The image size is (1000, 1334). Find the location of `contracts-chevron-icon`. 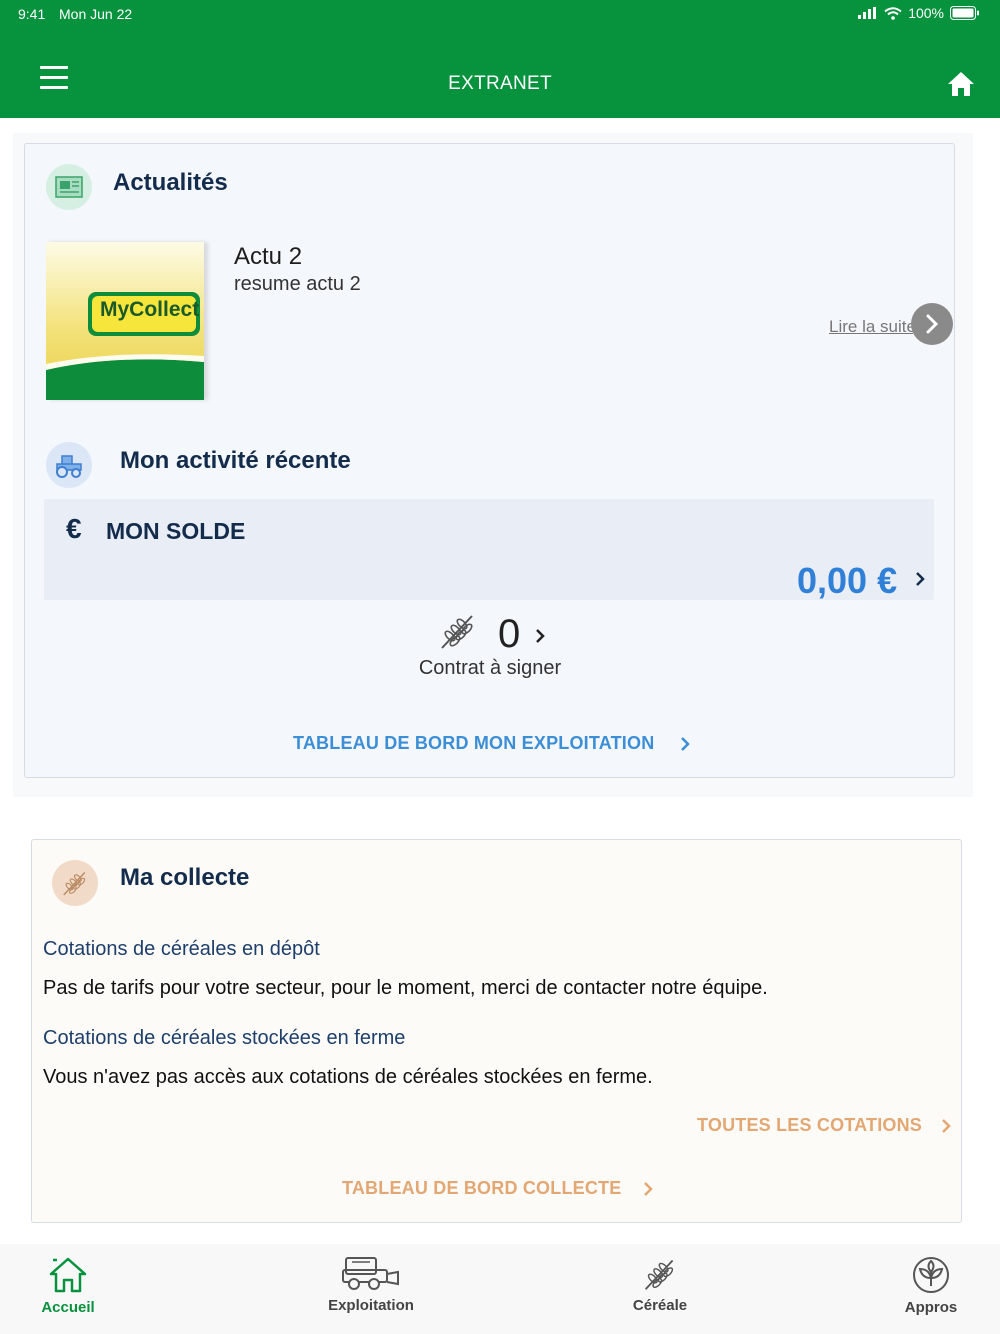

contracts-chevron-icon is located at coordinates (540, 638).